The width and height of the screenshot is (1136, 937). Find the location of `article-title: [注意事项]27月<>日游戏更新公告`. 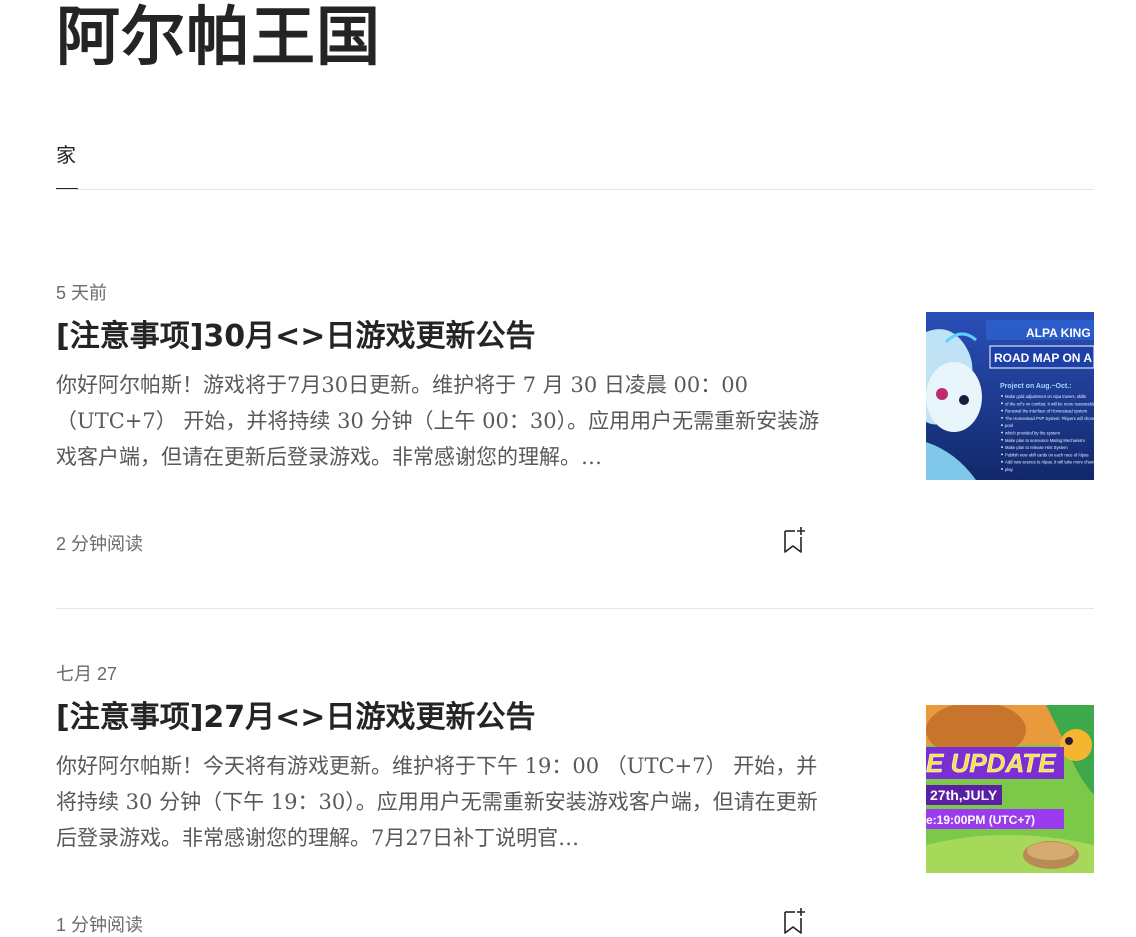

article-title: [注意事项]27月<>日游戏更新公告 is located at coordinates (446, 718).